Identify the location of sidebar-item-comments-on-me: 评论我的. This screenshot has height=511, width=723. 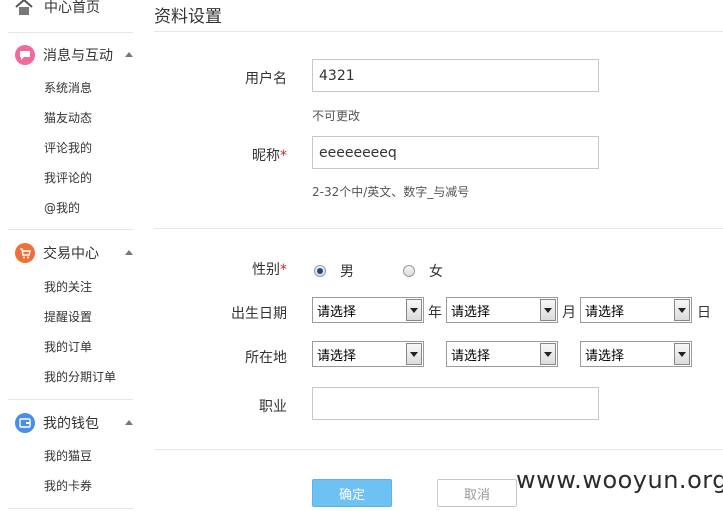
(68, 147).